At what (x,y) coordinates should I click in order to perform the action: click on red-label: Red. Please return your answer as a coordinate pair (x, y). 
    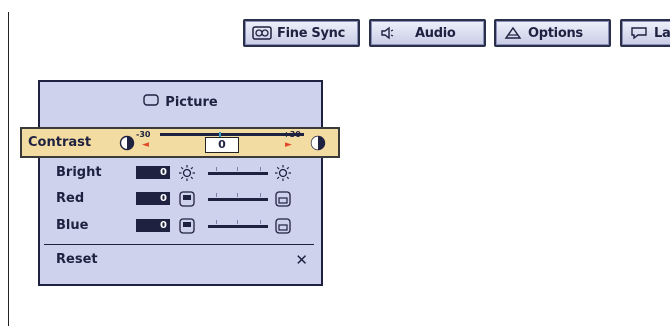
    Looking at the image, I should click on (70, 198).